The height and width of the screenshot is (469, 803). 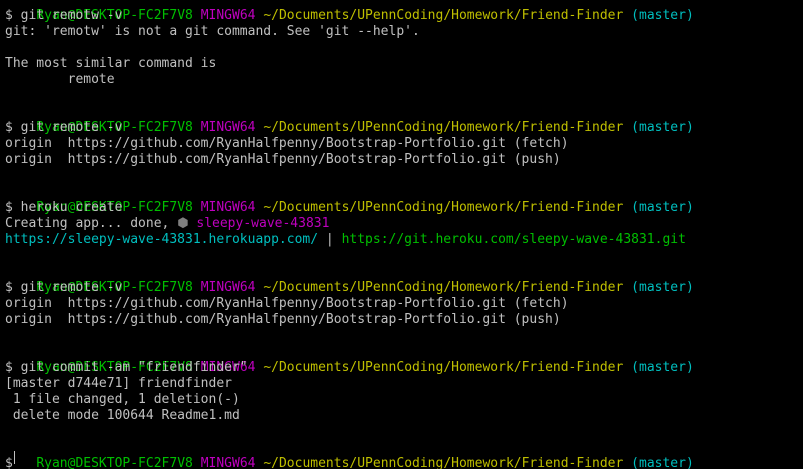 I want to click on output-line: [master d744e71] friendfinder, so click(x=118, y=383).